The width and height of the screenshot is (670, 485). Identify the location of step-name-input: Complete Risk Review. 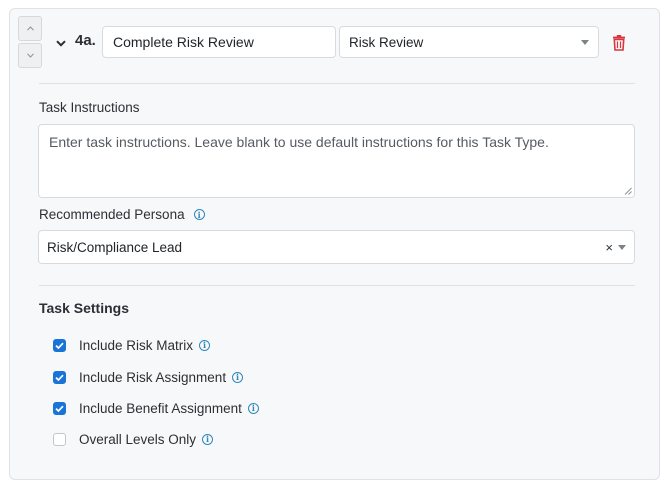
(219, 42).